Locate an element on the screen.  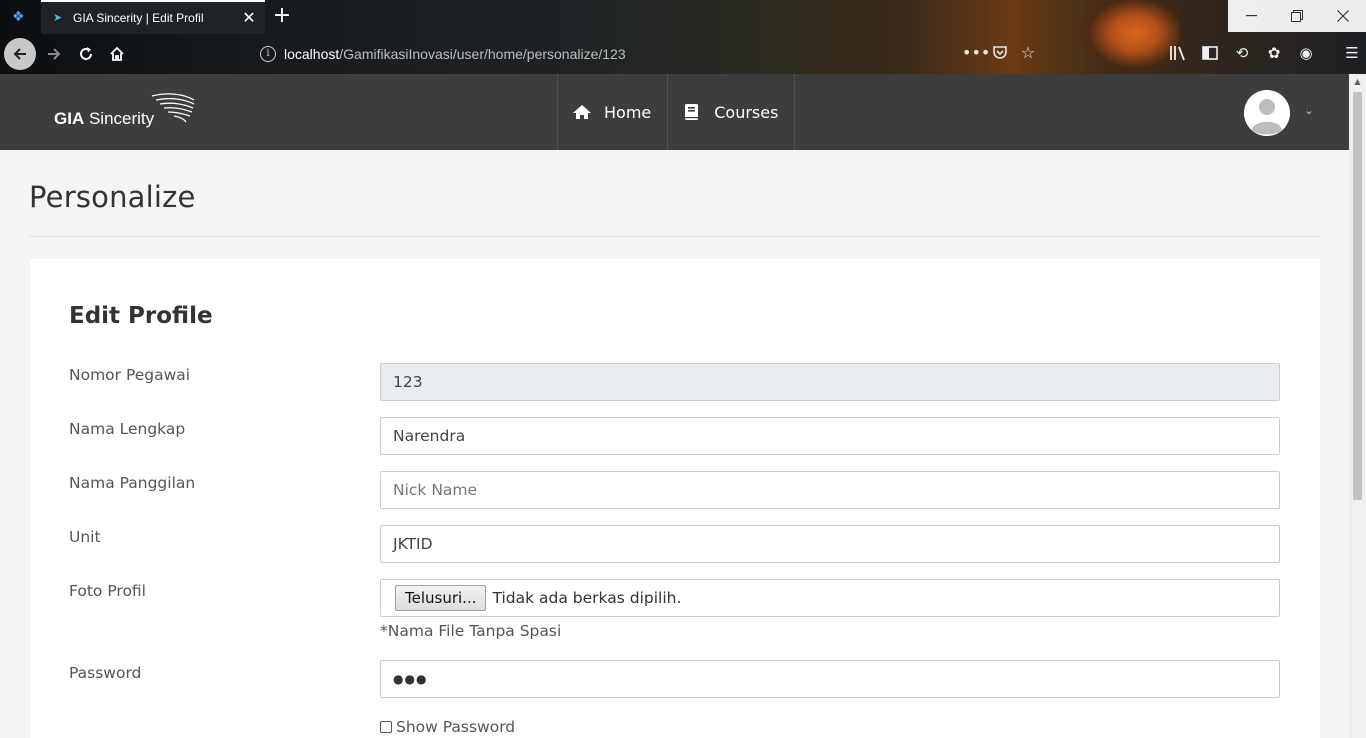
home-icon is located at coordinates (582, 112).